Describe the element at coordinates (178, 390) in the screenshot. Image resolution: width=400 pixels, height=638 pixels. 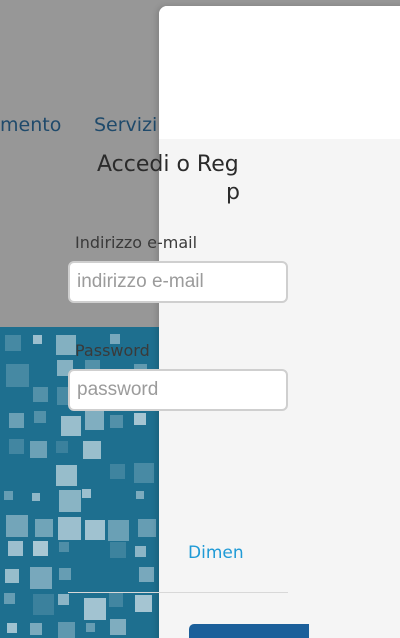
I see `password-field` at that location.